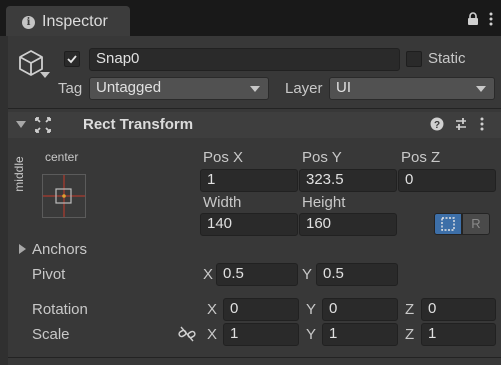  Describe the element at coordinates (187, 336) in the screenshot. I see `unlinked-chain-icon` at that location.